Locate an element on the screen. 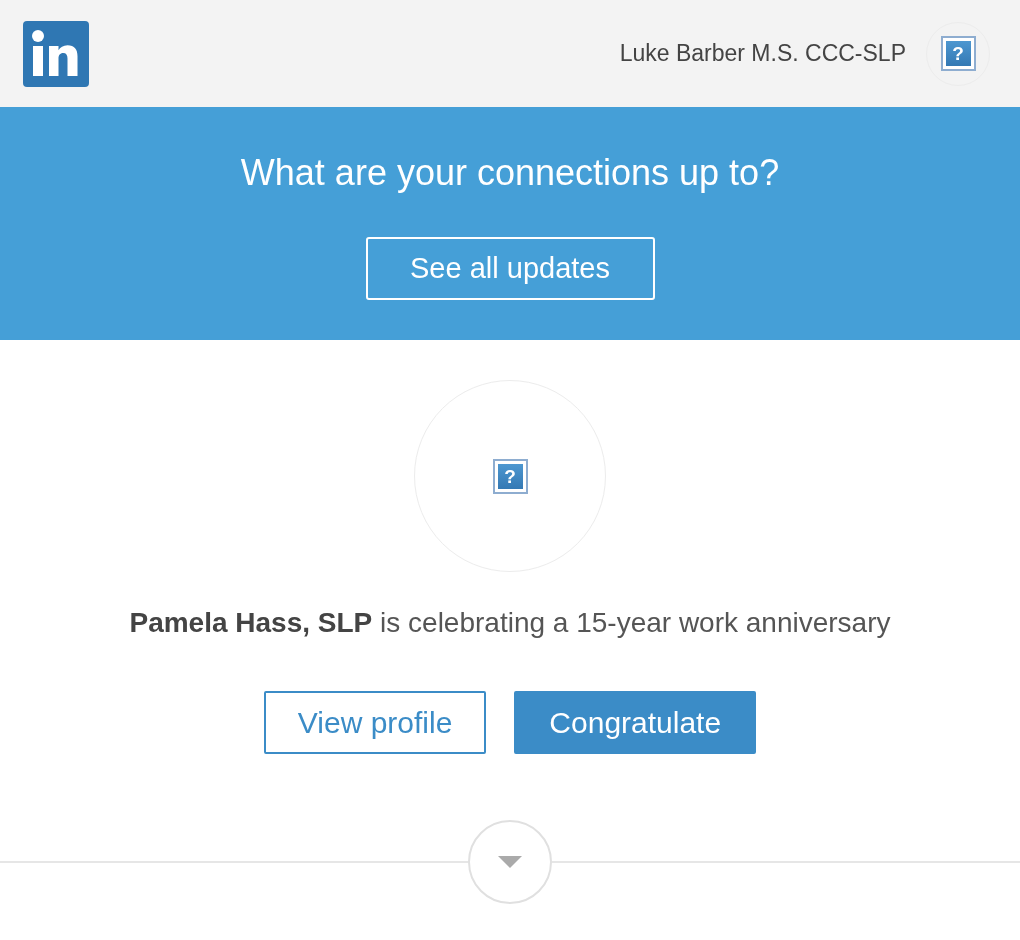  see-all-updates-button: See all updates is located at coordinates (510, 268).